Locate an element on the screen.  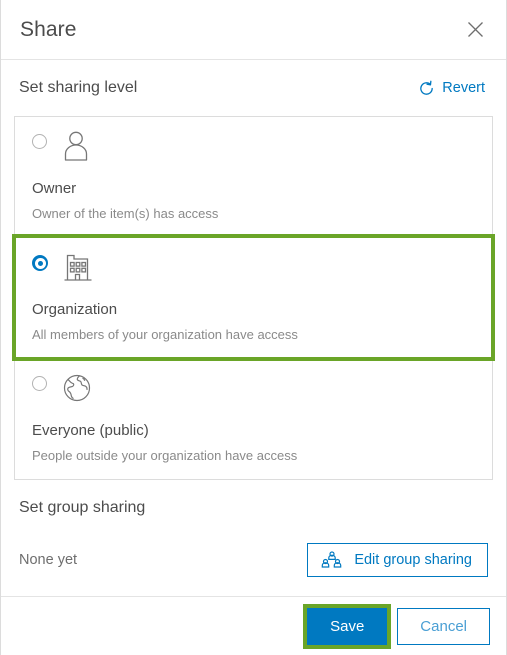
close-icon is located at coordinates (475, 30).